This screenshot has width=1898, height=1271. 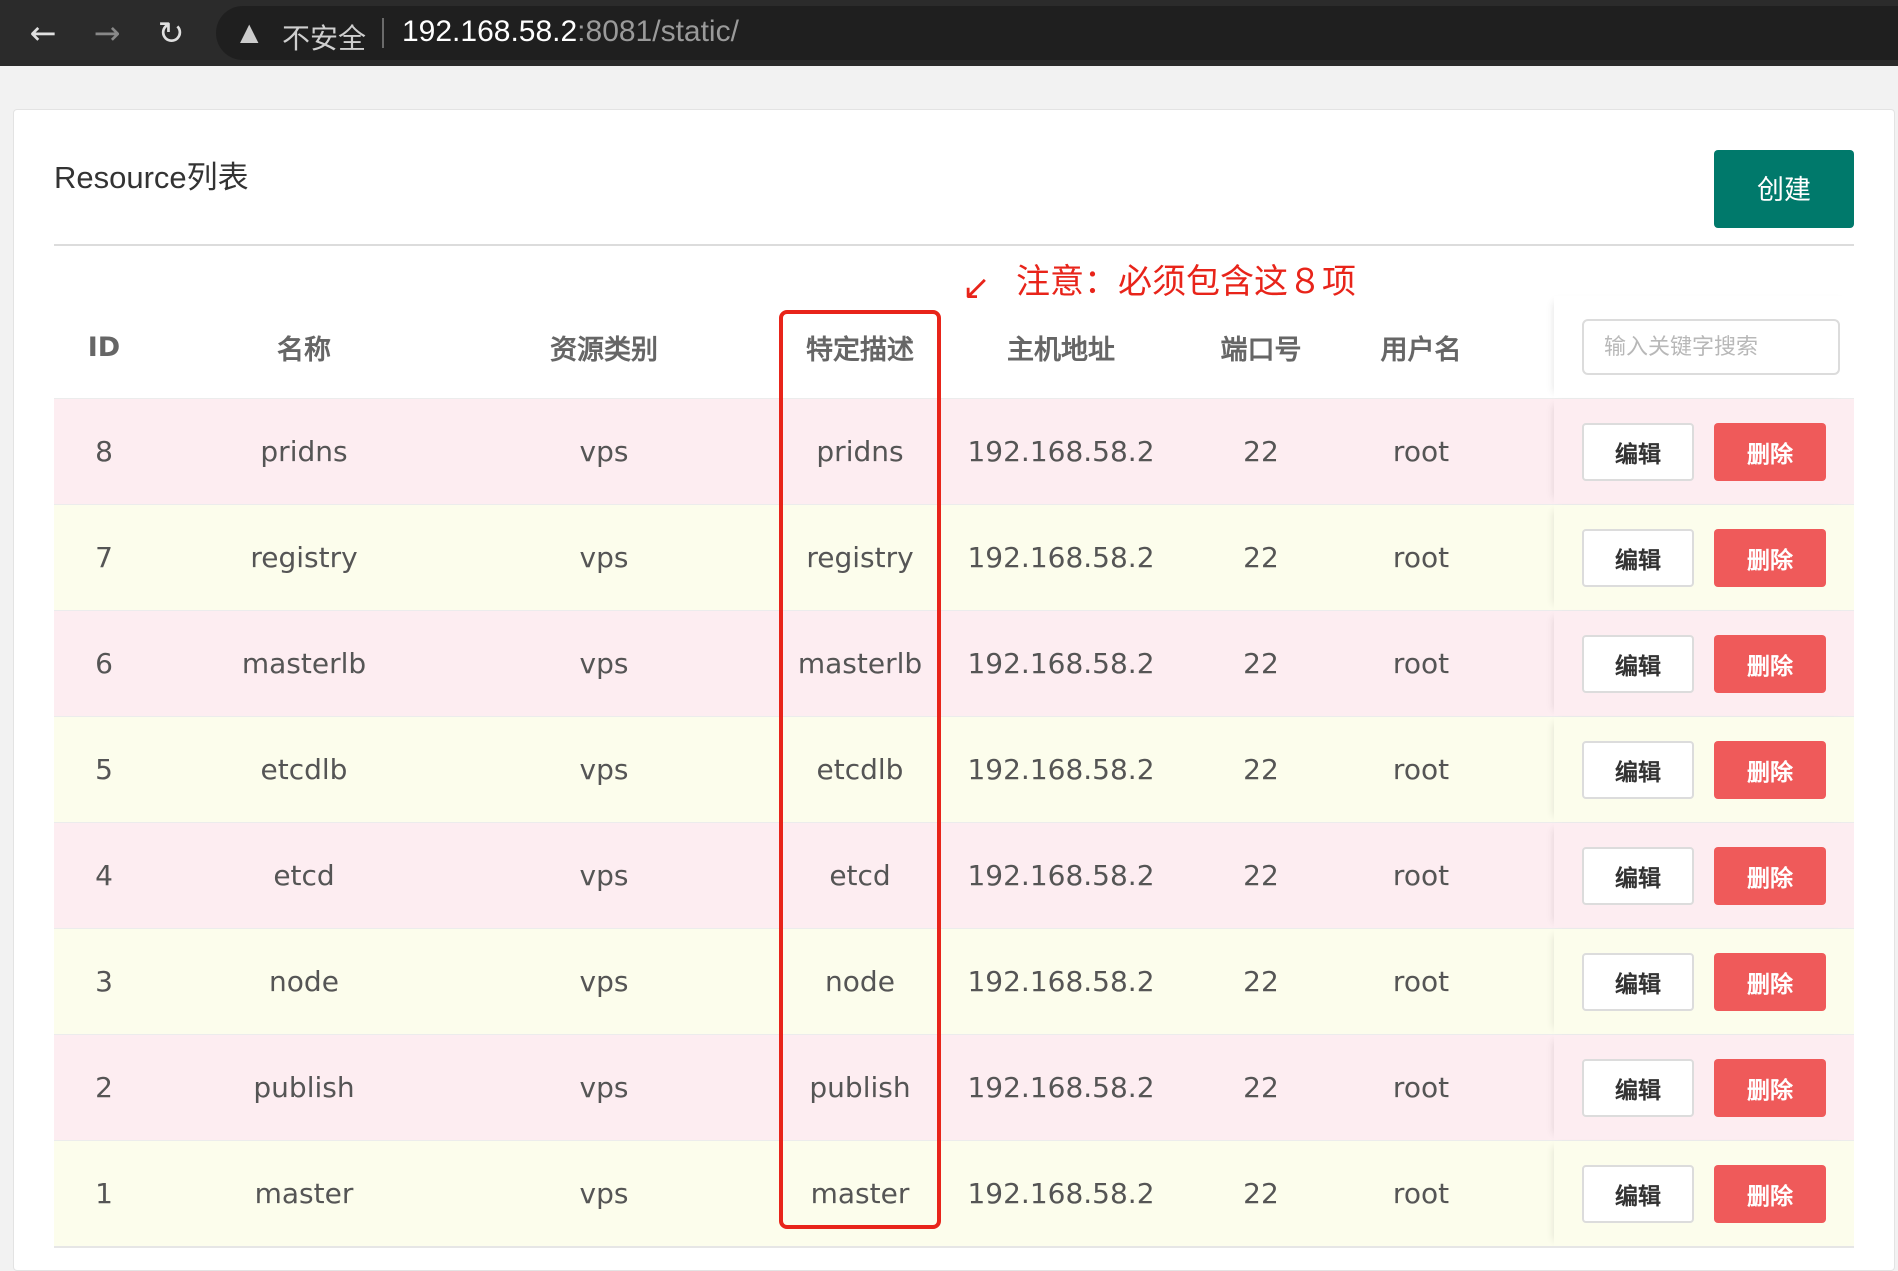 What do you see at coordinates (954, 1087) in the screenshot?
I see `table-row: 2 publish vps publish 192.168.58.2 22 root 编辑 删除` at bounding box center [954, 1087].